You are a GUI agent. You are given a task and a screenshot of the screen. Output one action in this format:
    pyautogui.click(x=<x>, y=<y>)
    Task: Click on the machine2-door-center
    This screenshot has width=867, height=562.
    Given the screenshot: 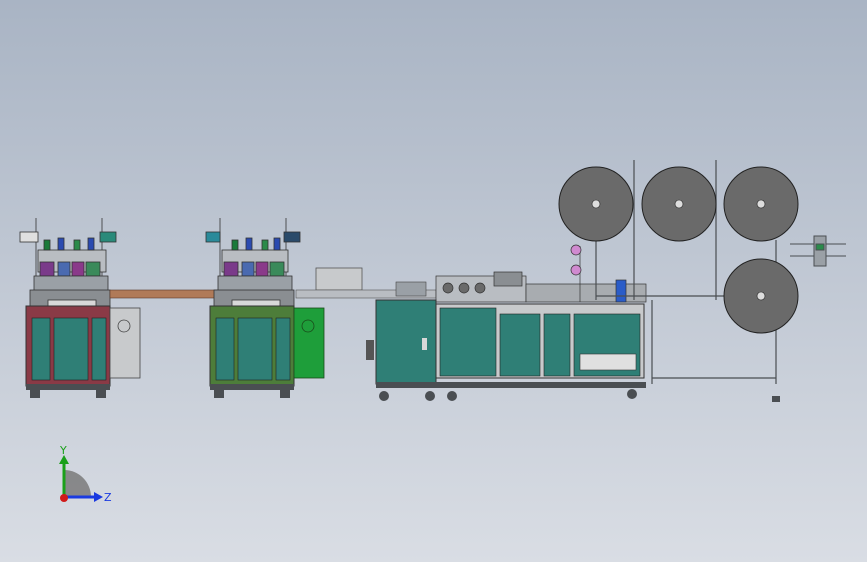 What is the action you would take?
    pyautogui.click(x=255, y=349)
    